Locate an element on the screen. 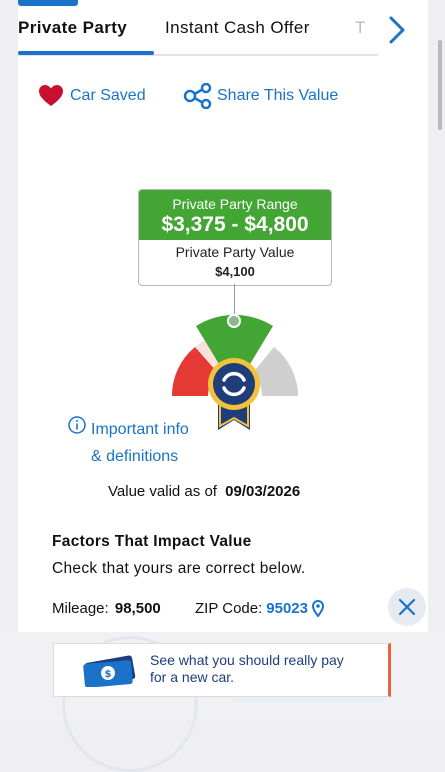  range-value: $3,375 - $4,800 is located at coordinates (235, 224).